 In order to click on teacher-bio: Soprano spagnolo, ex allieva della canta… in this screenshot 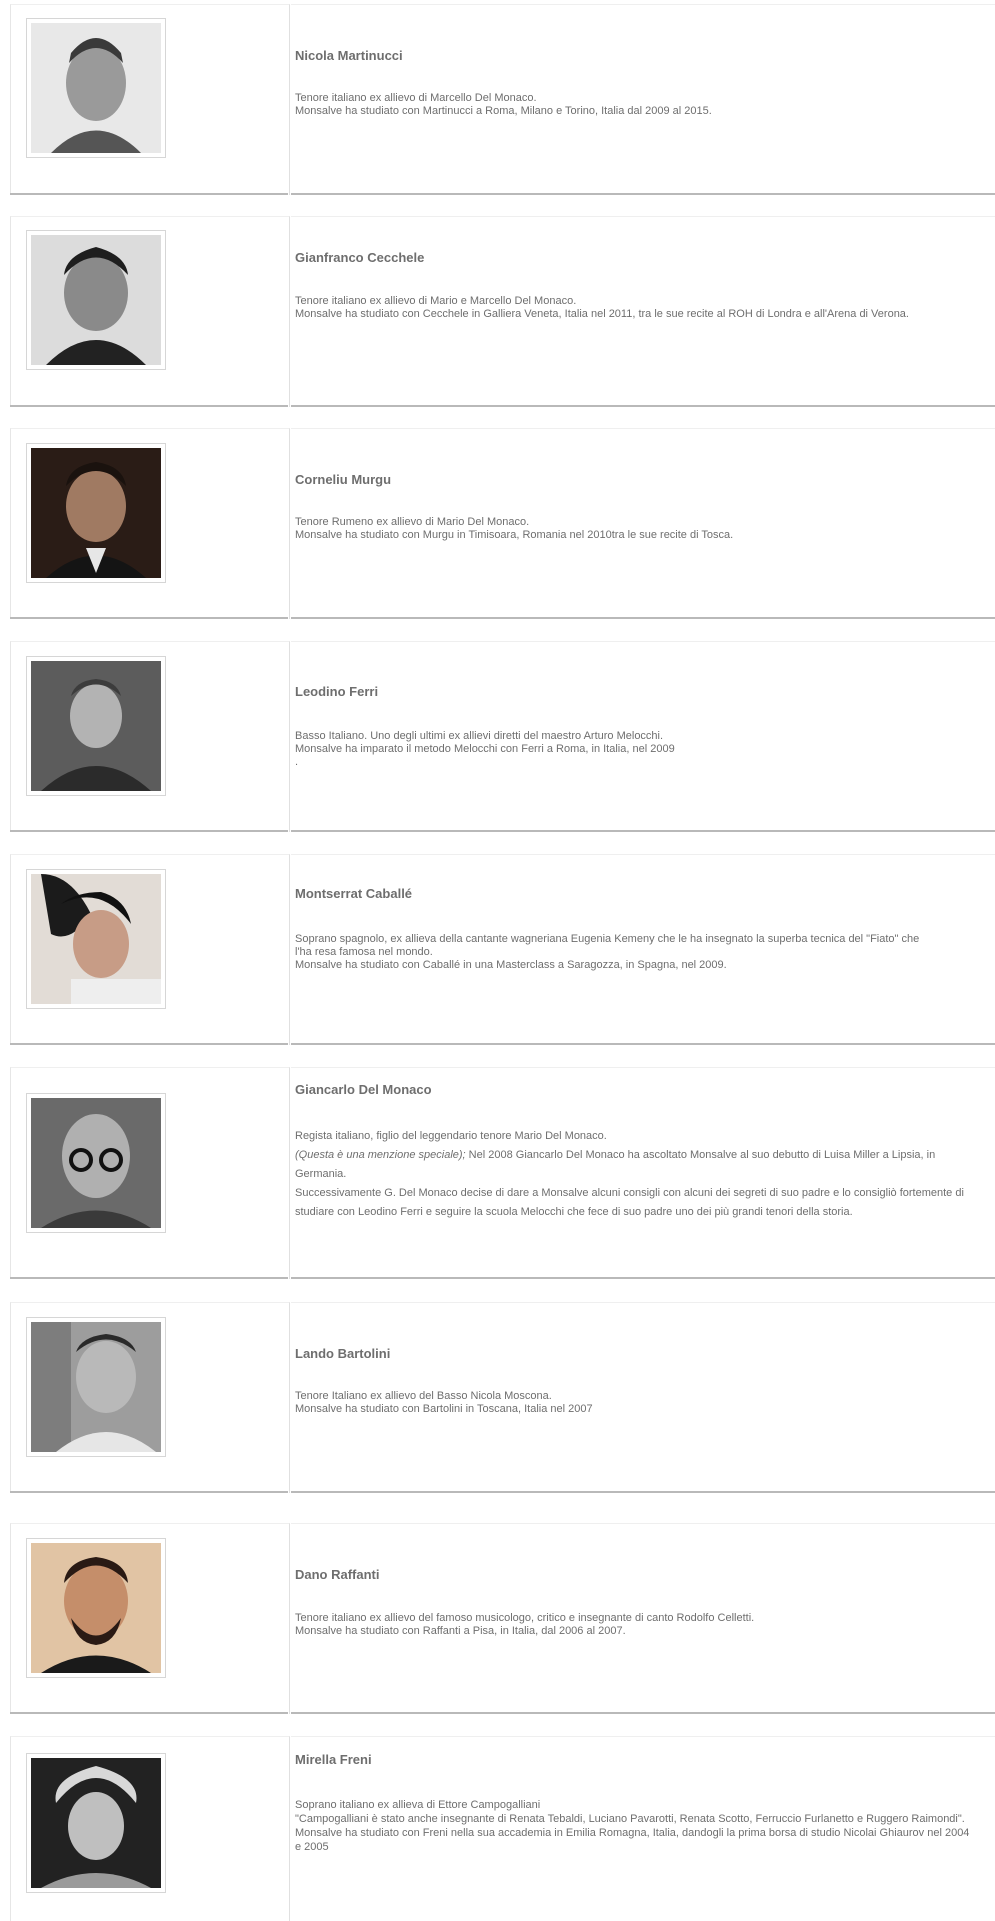, I will do `click(607, 952)`.